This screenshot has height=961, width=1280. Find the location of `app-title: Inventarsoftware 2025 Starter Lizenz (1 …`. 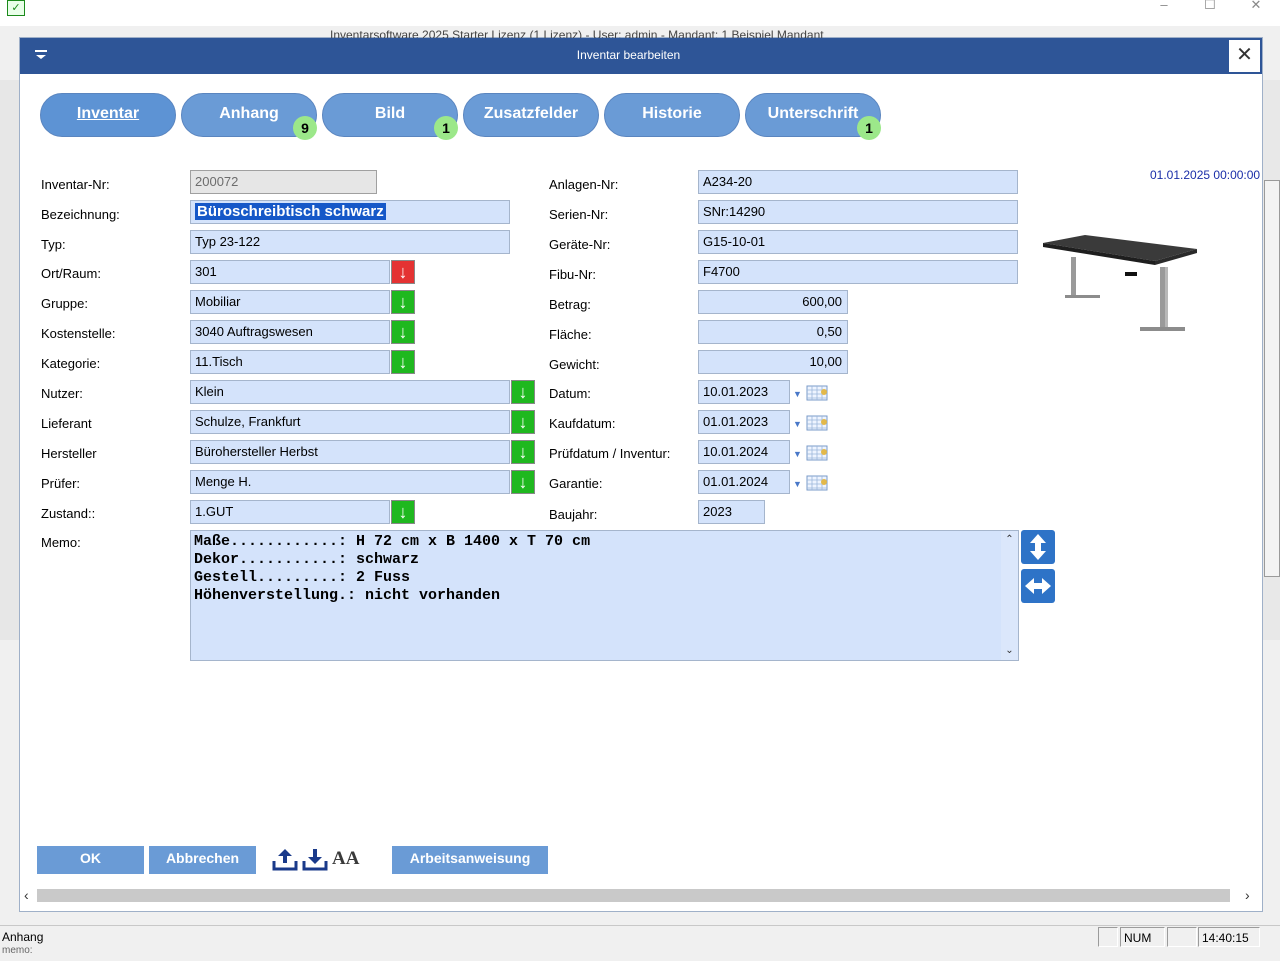

app-title: Inventarsoftware 2025 Starter Lizenz (1 … is located at coordinates (577, 33).